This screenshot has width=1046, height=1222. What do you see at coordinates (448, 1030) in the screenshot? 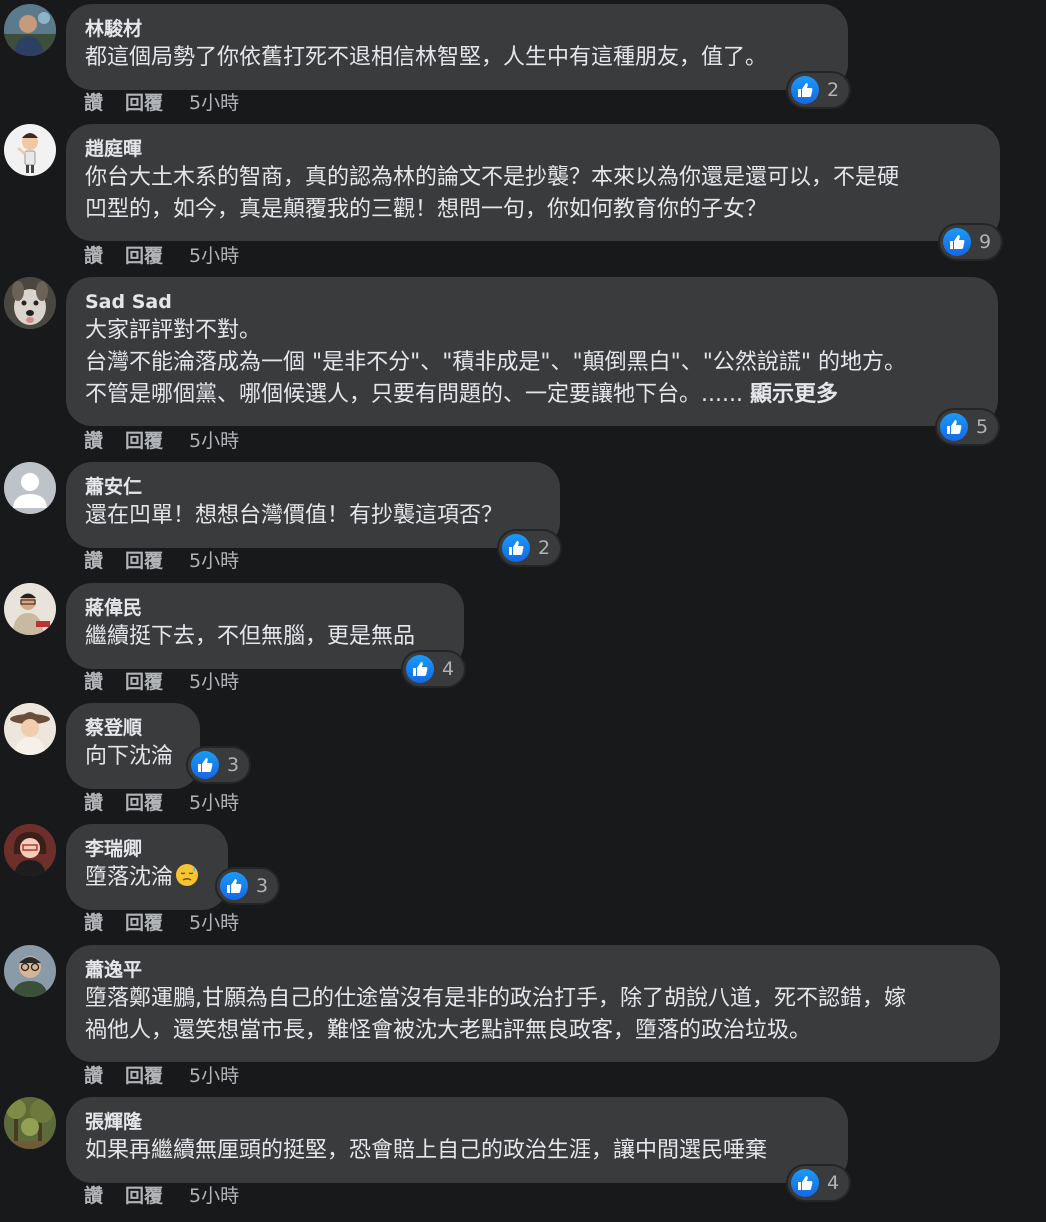
I see `comment-text: 禍他人，還笑想當市長，難怪會被沈大老點評無良政客，墮落的政治垃圾。` at bounding box center [448, 1030].